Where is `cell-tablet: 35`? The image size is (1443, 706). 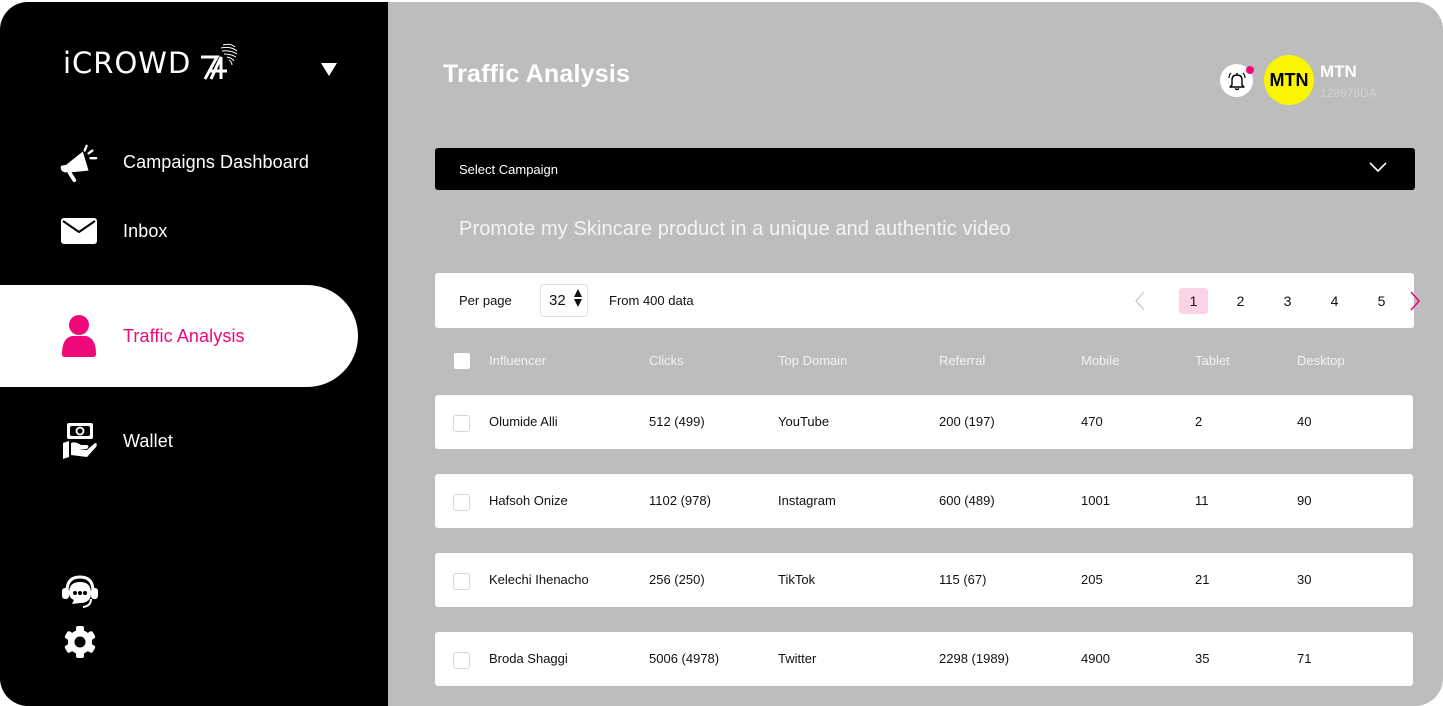
cell-tablet: 35 is located at coordinates (1202, 658).